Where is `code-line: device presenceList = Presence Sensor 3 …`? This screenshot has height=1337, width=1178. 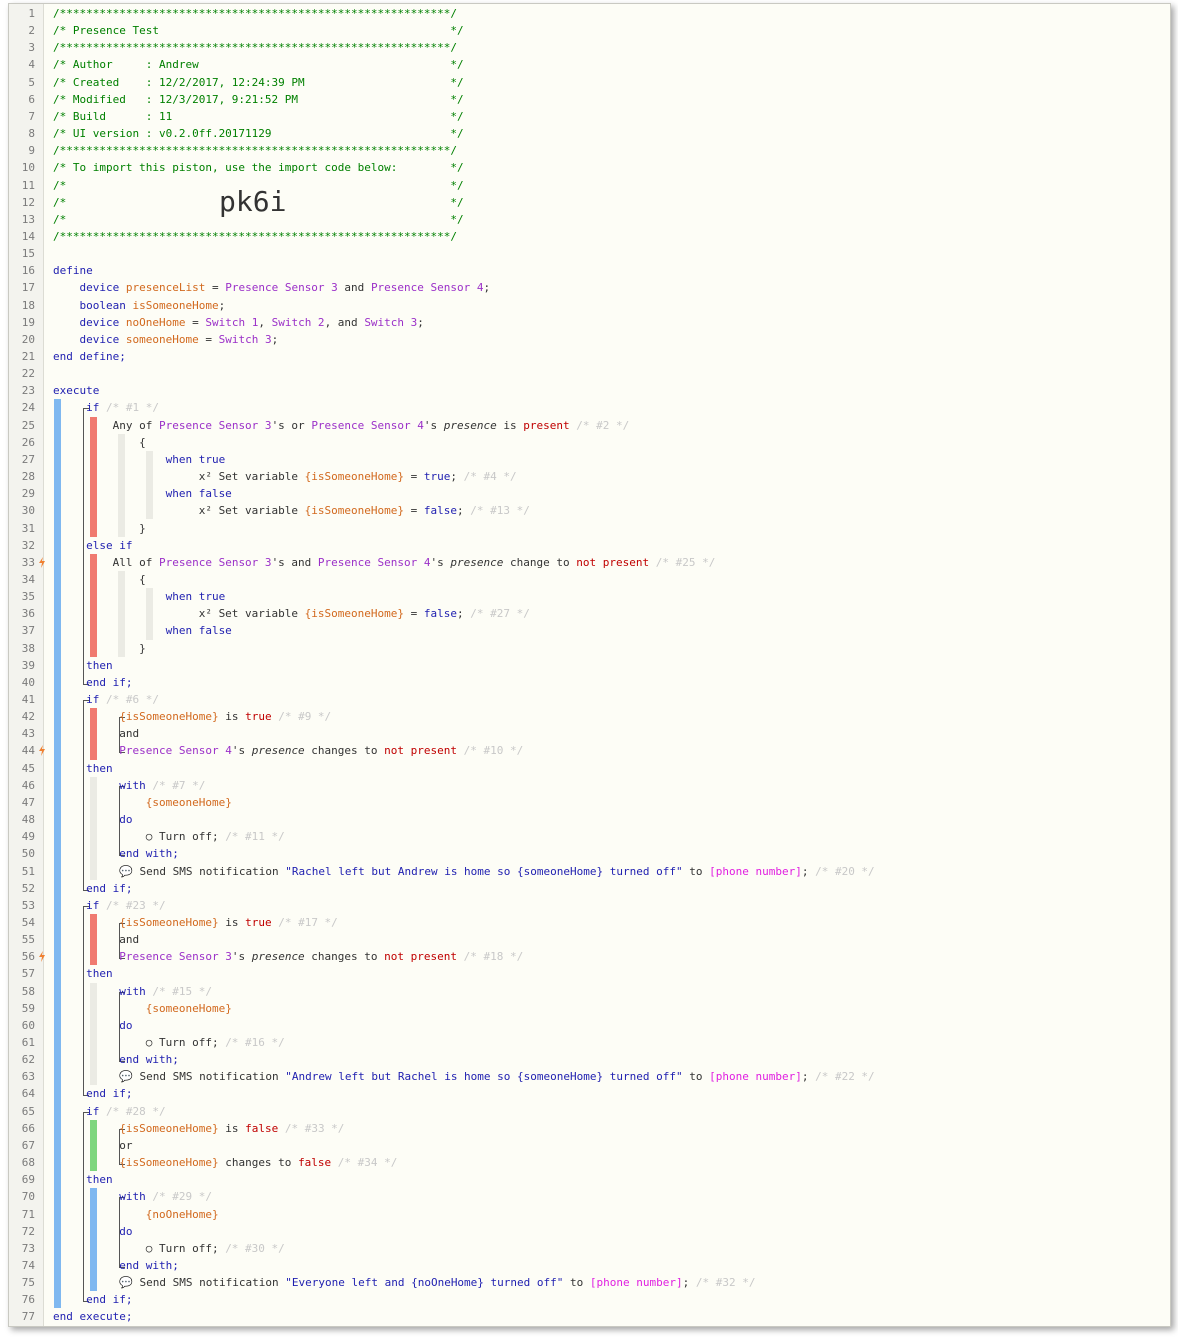
code-line: device presenceList = Presence Sensor 3 … is located at coordinates (271, 287).